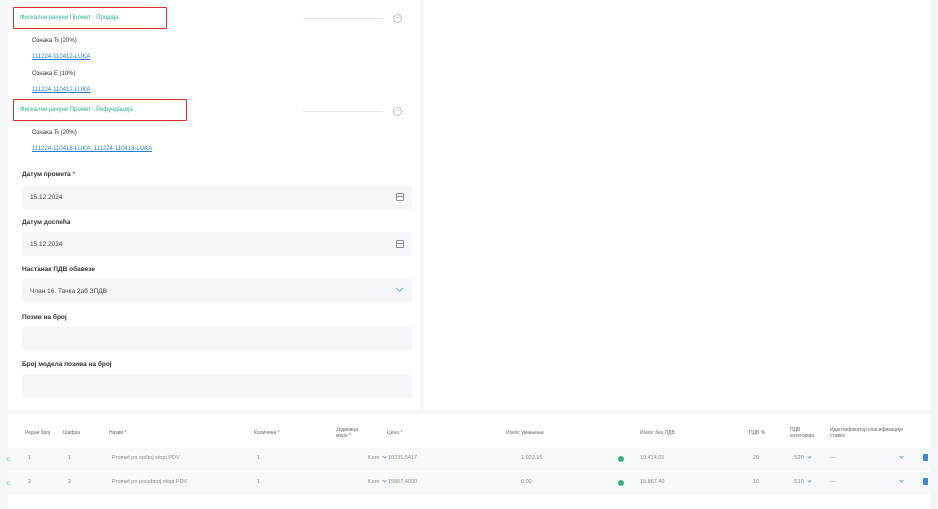  What do you see at coordinates (803, 481) in the screenshot?
I see `cell-category: S10` at bounding box center [803, 481].